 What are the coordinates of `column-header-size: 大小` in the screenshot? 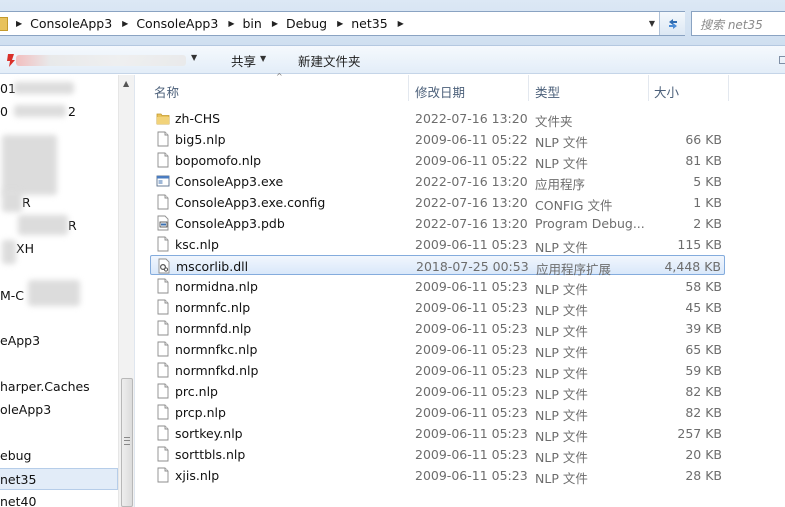 It's located at (666, 91).